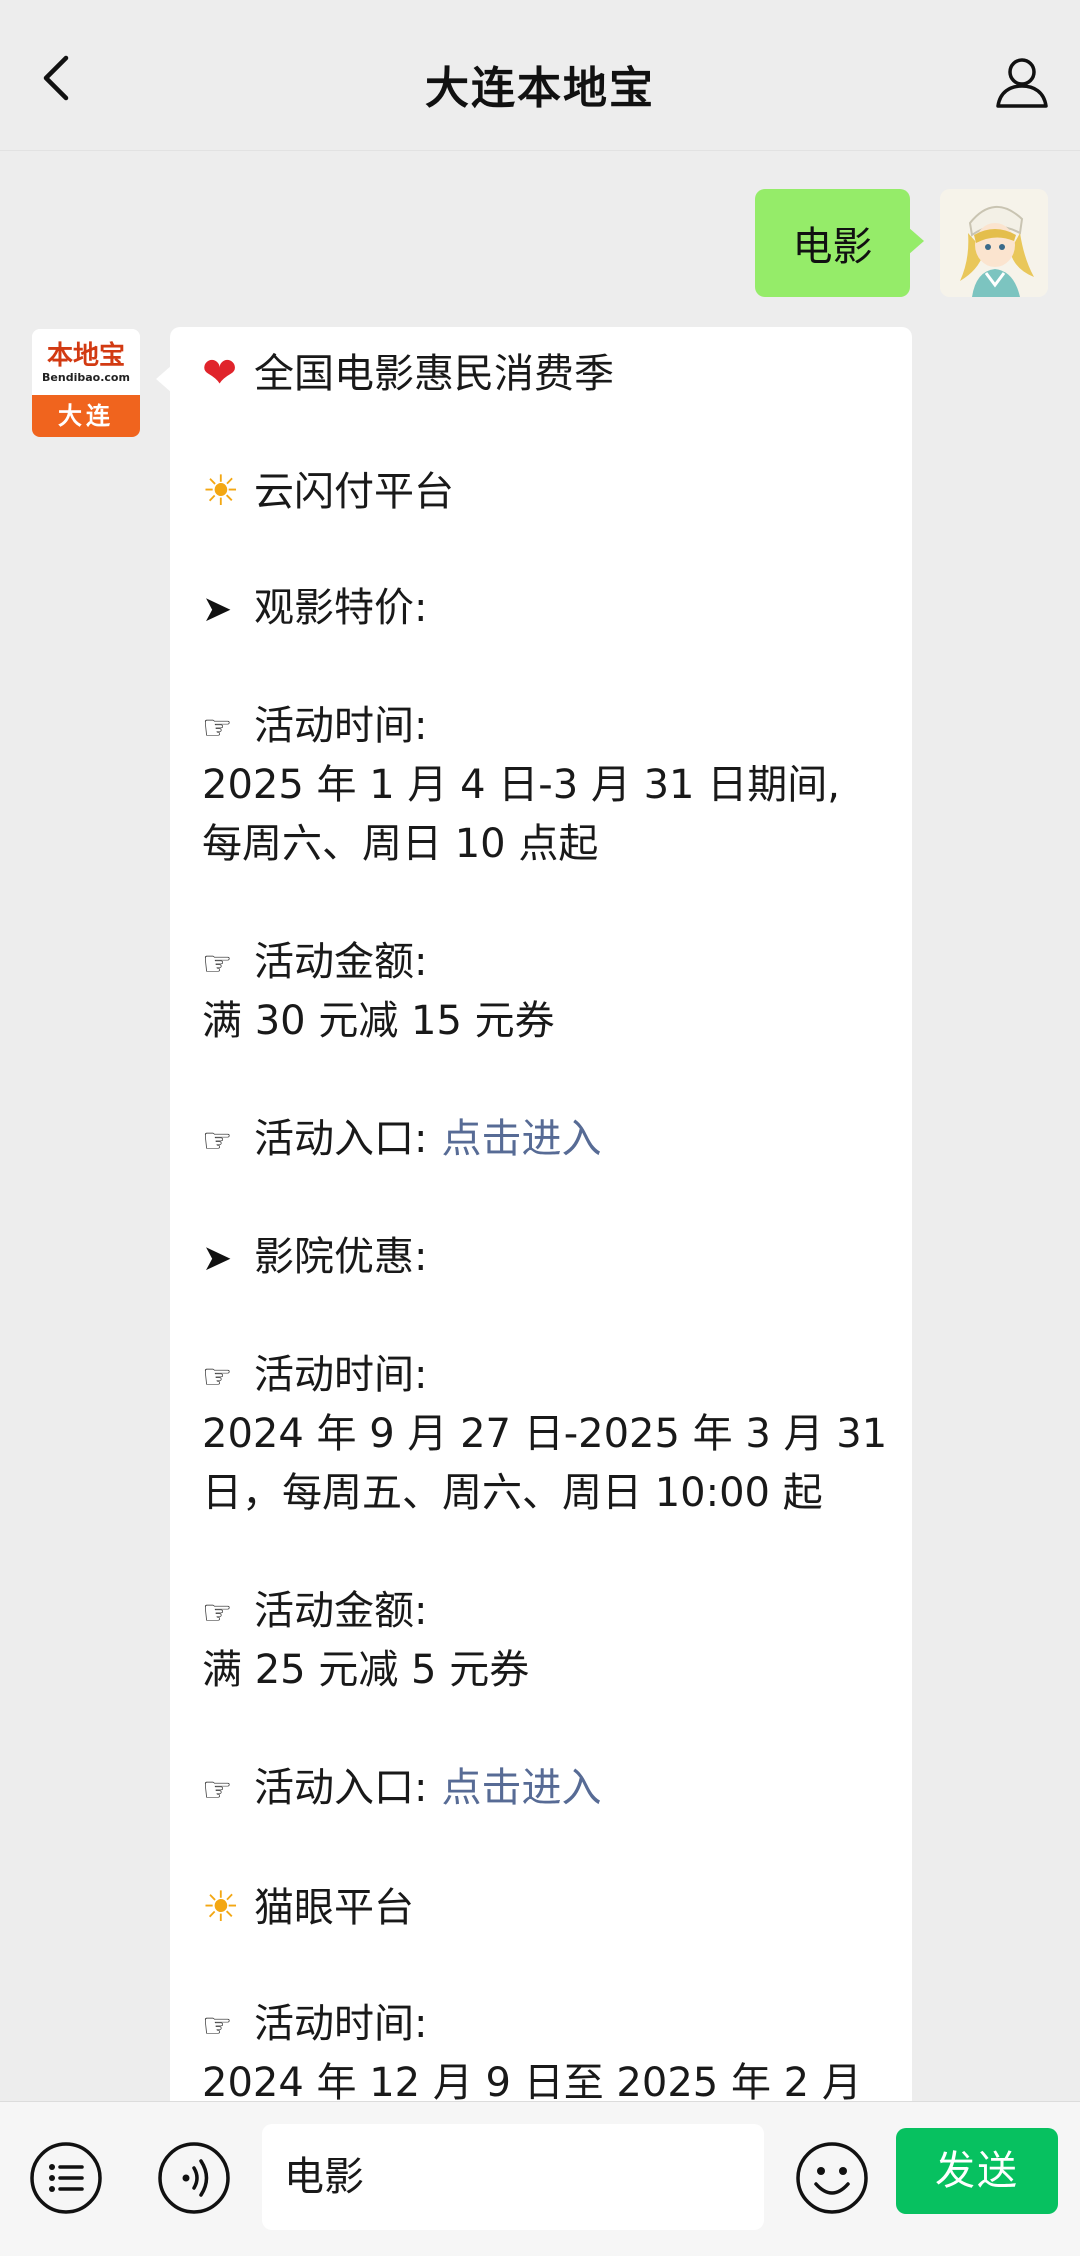  Describe the element at coordinates (378, 1021) in the screenshot. I see `activity-amount-value: 满 30 元减 15 元券` at that location.